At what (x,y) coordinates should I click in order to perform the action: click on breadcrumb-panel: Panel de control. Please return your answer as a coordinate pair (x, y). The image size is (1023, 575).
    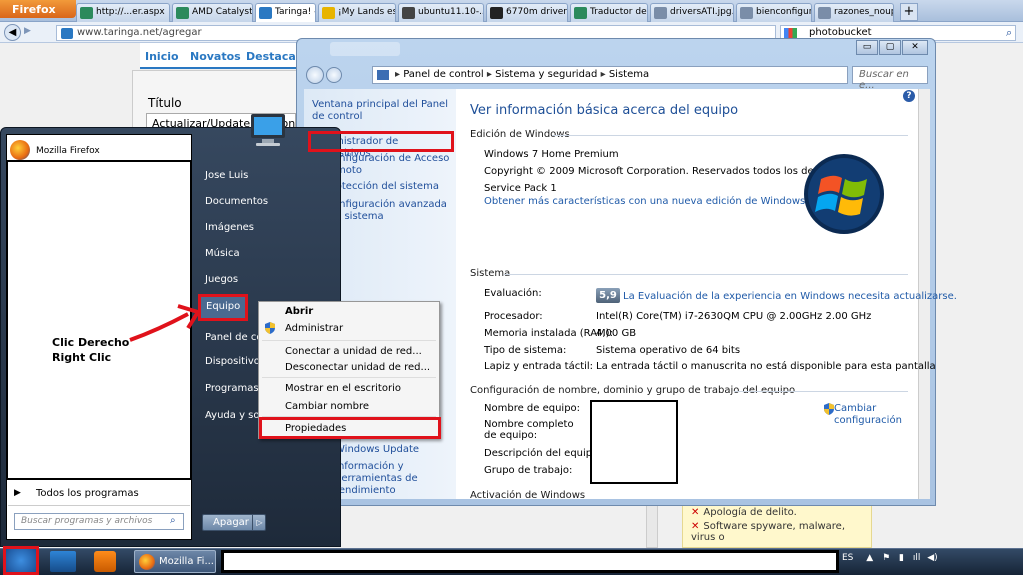
    Looking at the image, I should click on (443, 74).